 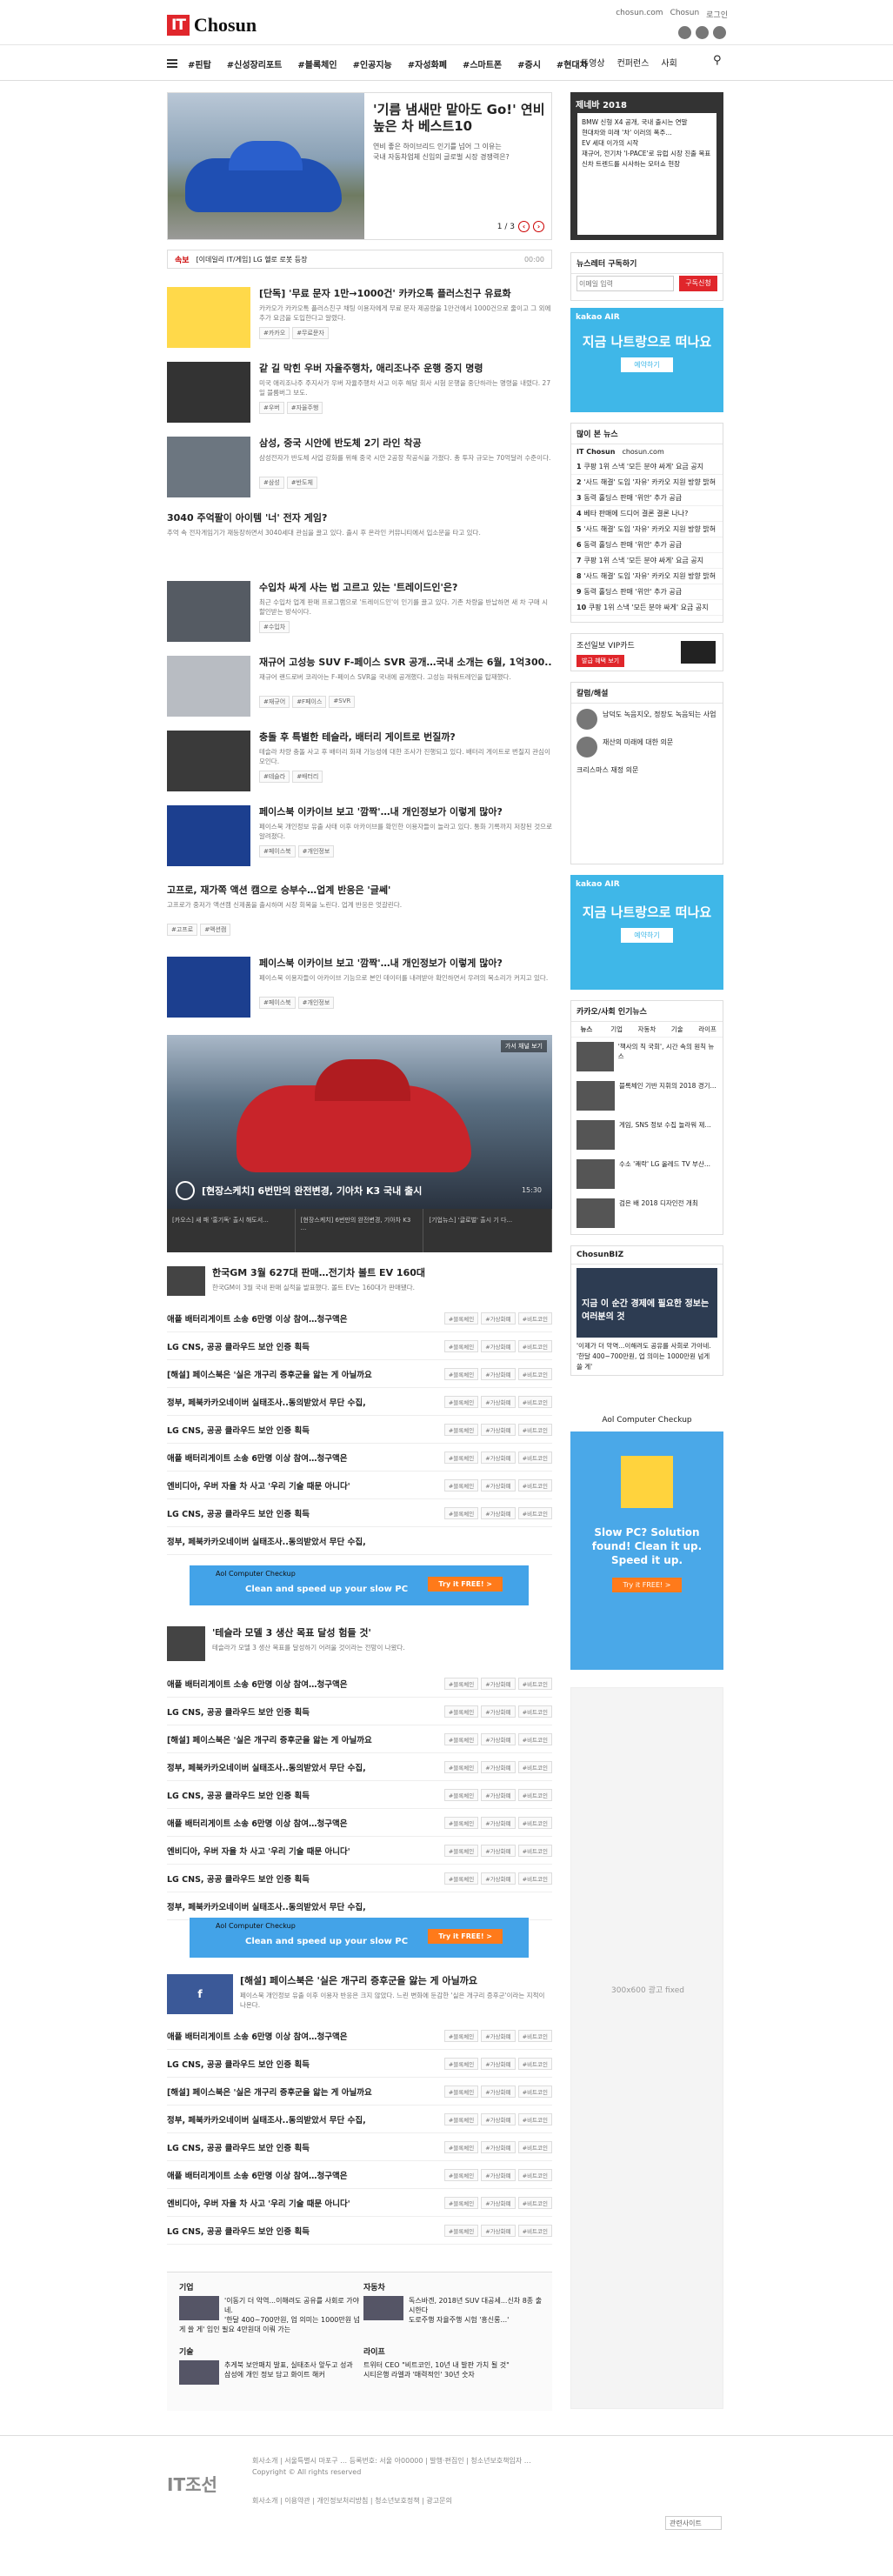 I want to click on tag: #고프로, so click(x=183, y=930).